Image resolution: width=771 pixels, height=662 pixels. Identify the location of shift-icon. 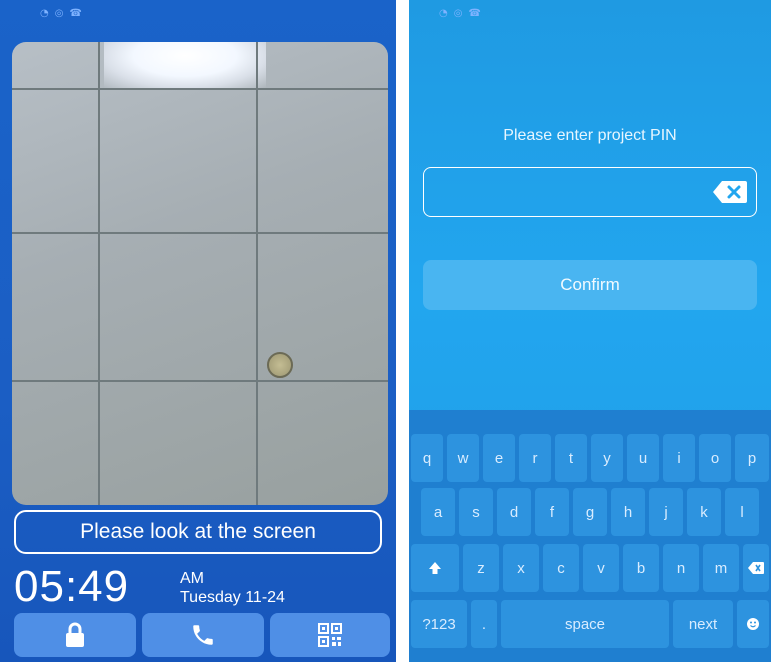
(435, 568).